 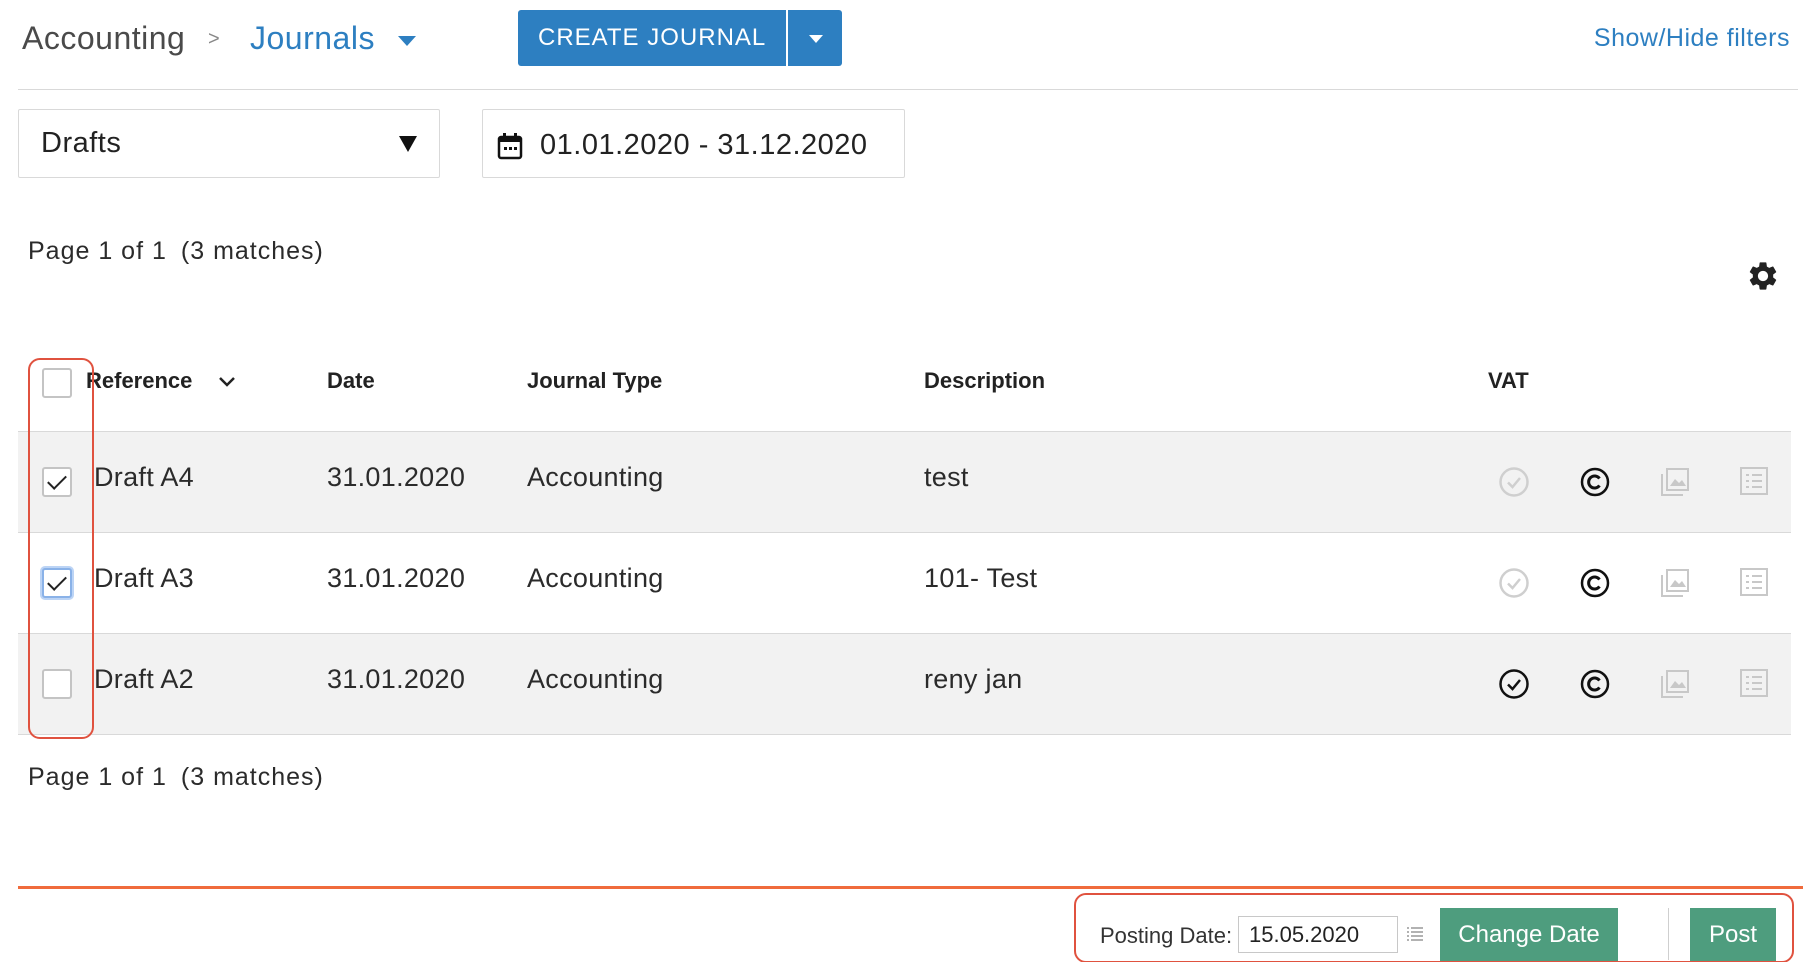 I want to click on calendar-icon, so click(x=510, y=146).